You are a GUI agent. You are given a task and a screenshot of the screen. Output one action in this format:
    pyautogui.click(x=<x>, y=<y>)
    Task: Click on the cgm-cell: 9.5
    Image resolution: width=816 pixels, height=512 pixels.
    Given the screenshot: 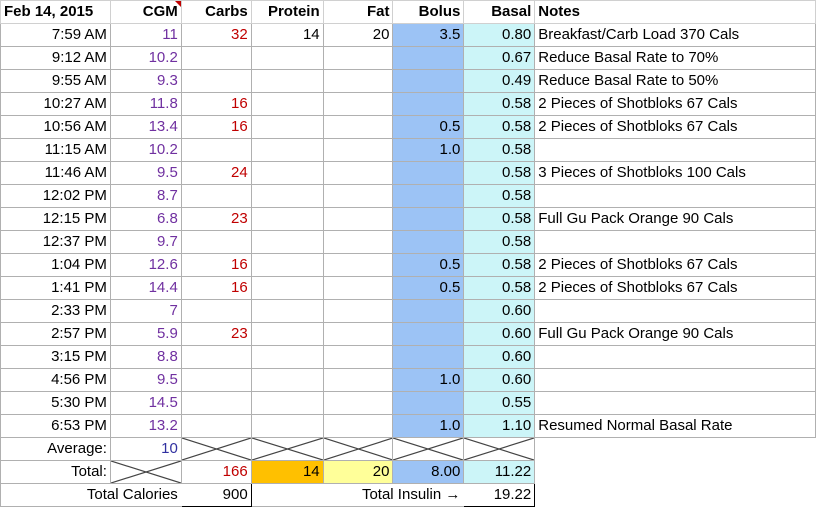 What is the action you would take?
    pyautogui.click(x=145, y=173)
    